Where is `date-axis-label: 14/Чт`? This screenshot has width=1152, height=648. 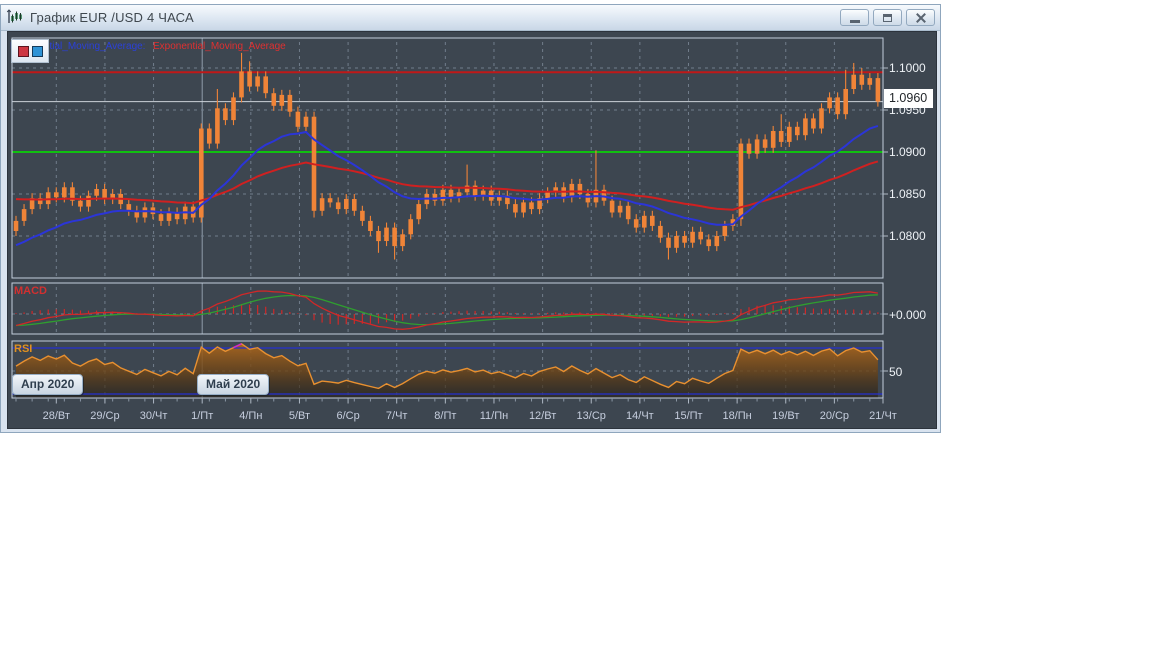 date-axis-label: 14/Чт is located at coordinates (640, 416).